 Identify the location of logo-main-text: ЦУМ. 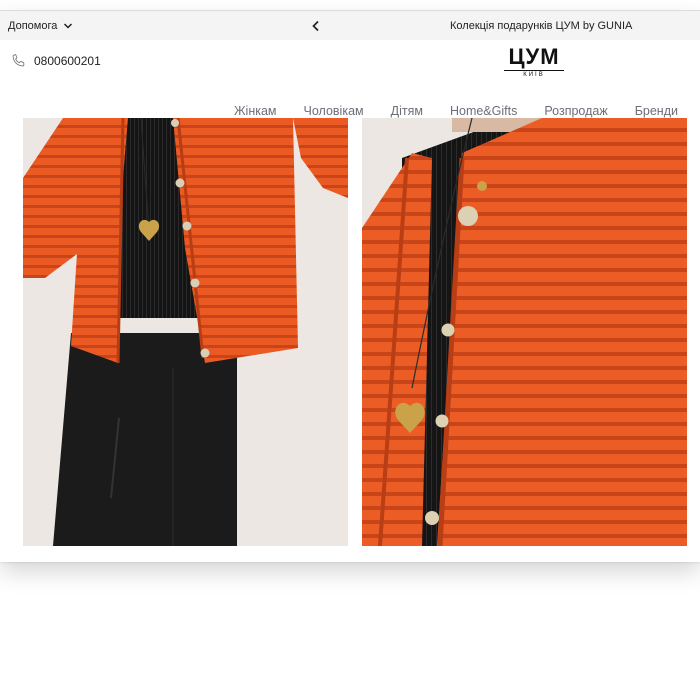
(534, 56).